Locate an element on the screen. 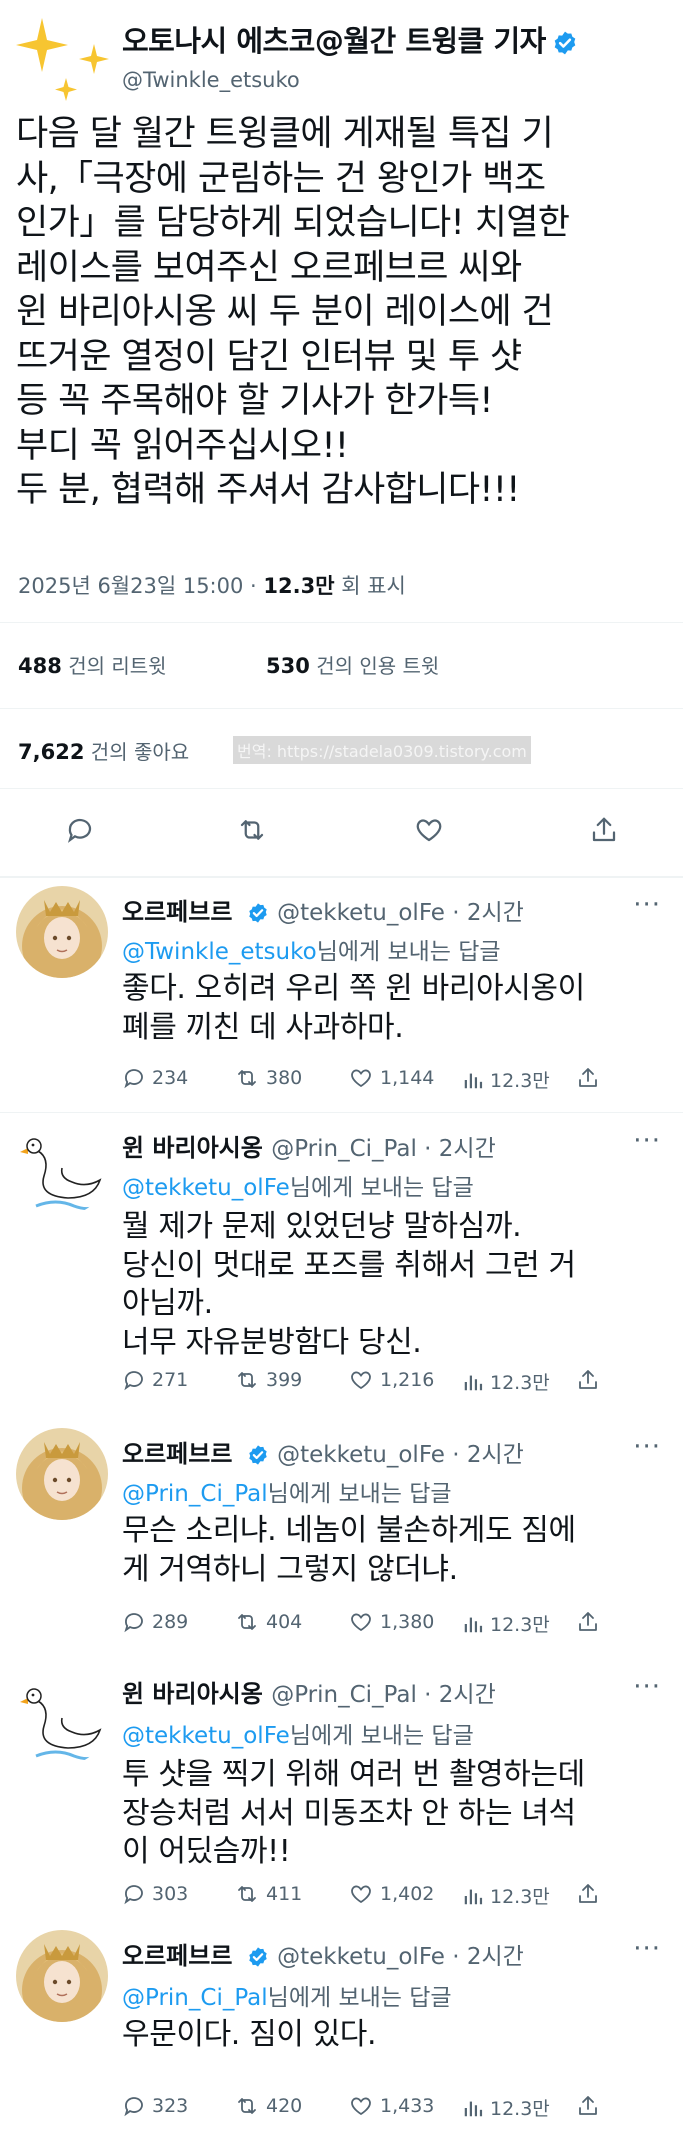 The height and width of the screenshot is (2131, 683). author-name-text: 오토나시 에츠코@월간 트윙클 기자 is located at coordinates (334, 41).